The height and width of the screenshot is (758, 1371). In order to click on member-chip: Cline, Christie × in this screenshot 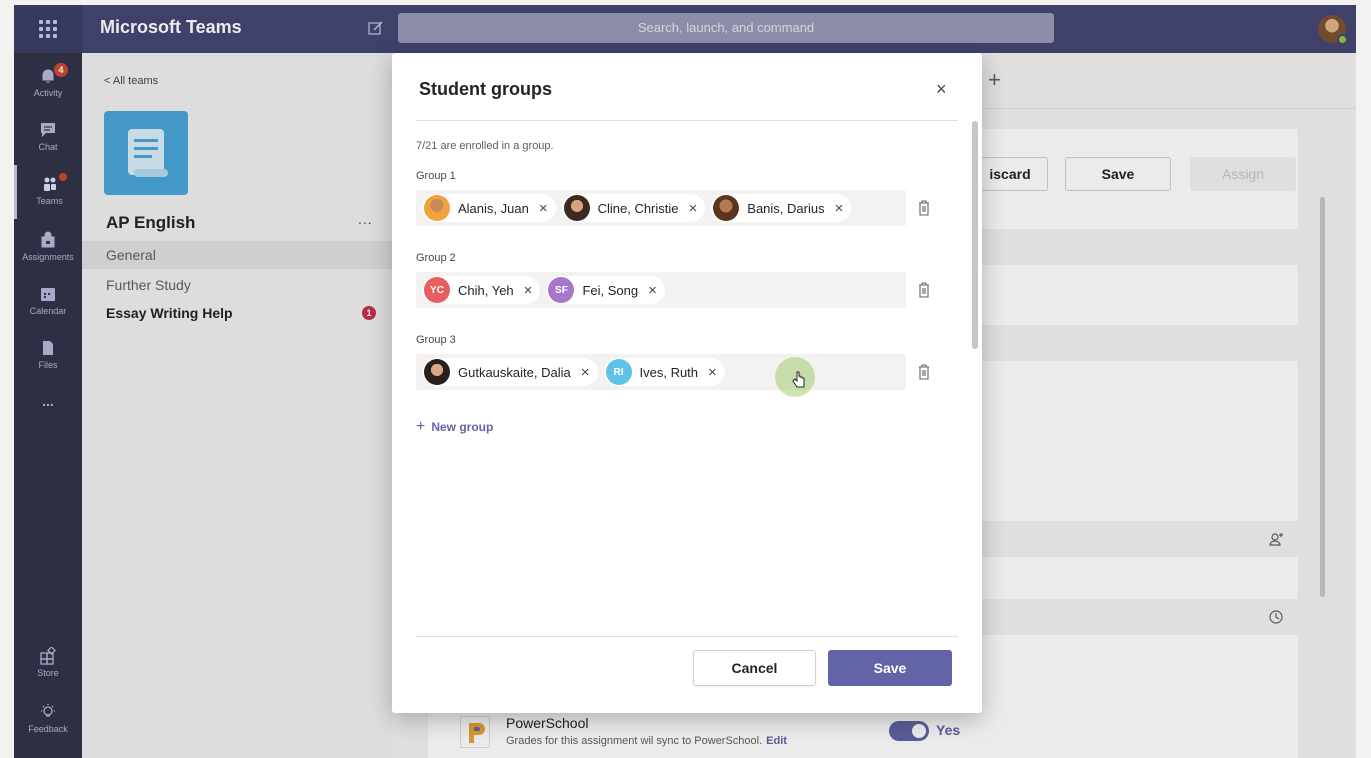, I will do `click(633, 208)`.